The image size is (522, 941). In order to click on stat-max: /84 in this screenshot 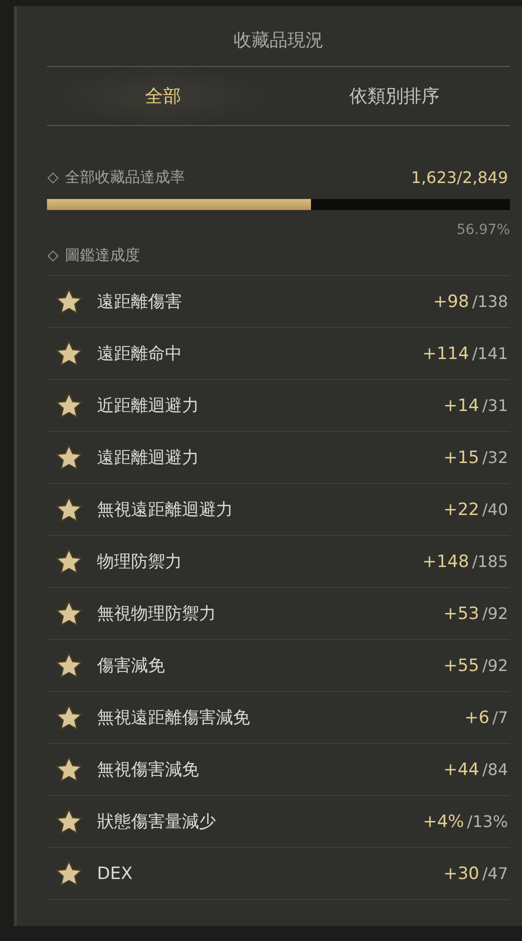, I will do `click(495, 769)`.